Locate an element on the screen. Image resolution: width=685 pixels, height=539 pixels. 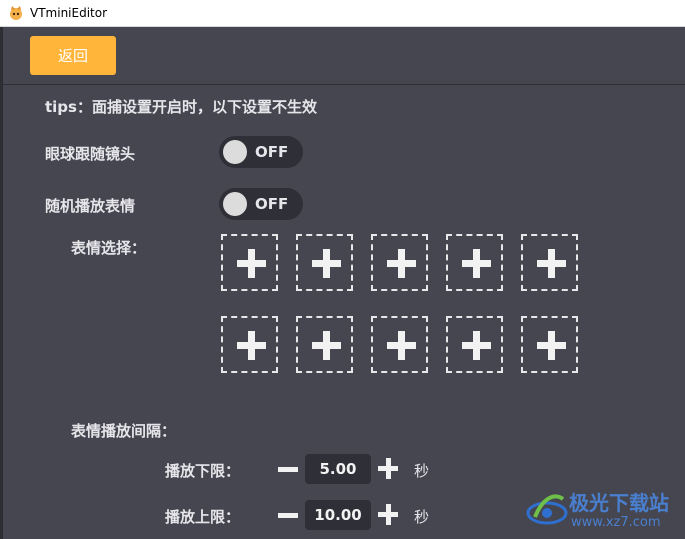
tips-text: tips：面捕设置开启时，以下设置不生效 is located at coordinates (181, 107).